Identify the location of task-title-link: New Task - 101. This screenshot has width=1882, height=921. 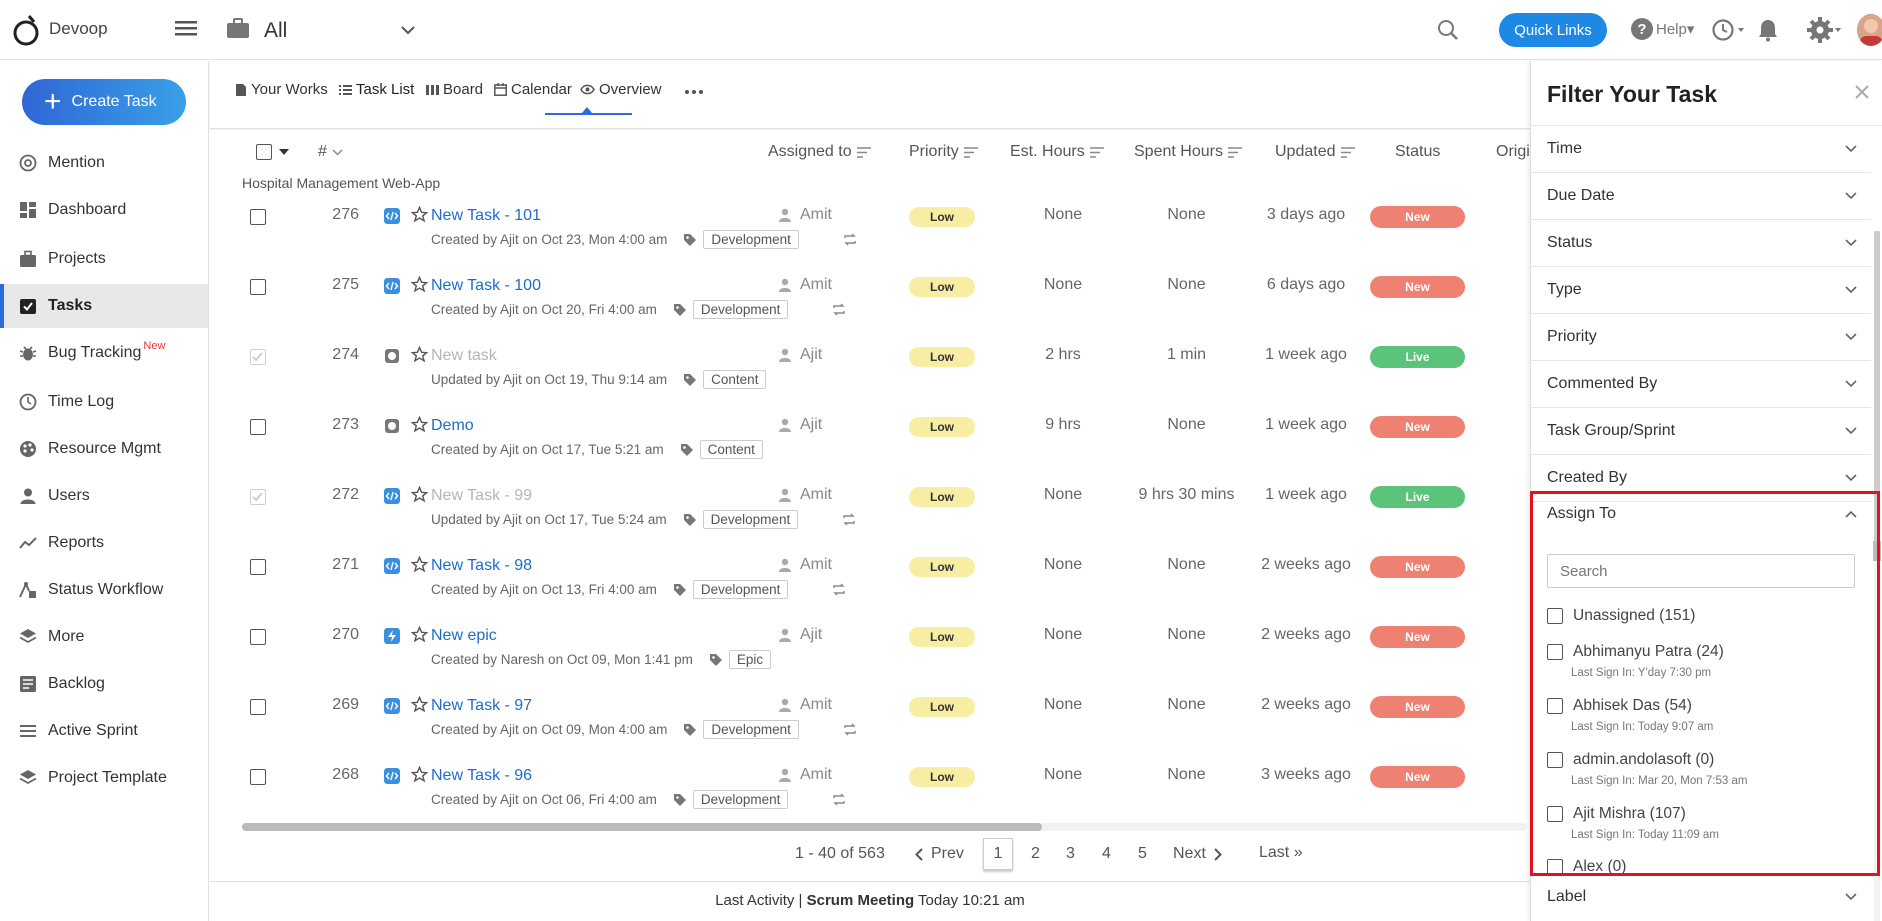
(486, 216).